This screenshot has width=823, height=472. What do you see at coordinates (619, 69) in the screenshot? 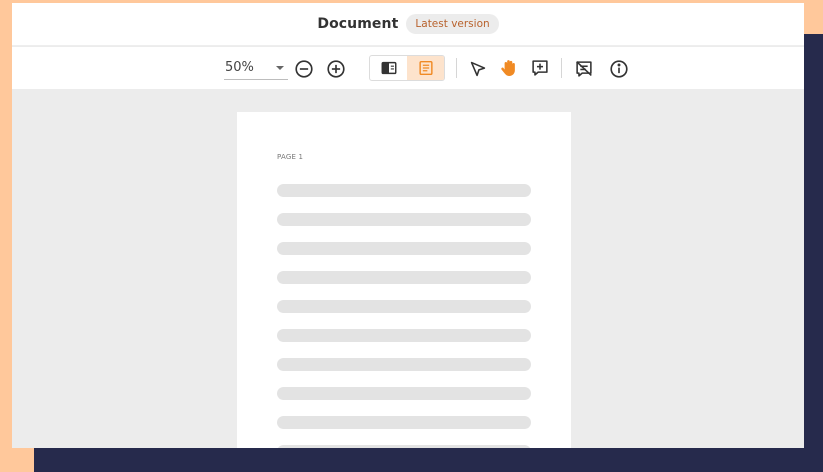
I see `info-icon` at bounding box center [619, 69].